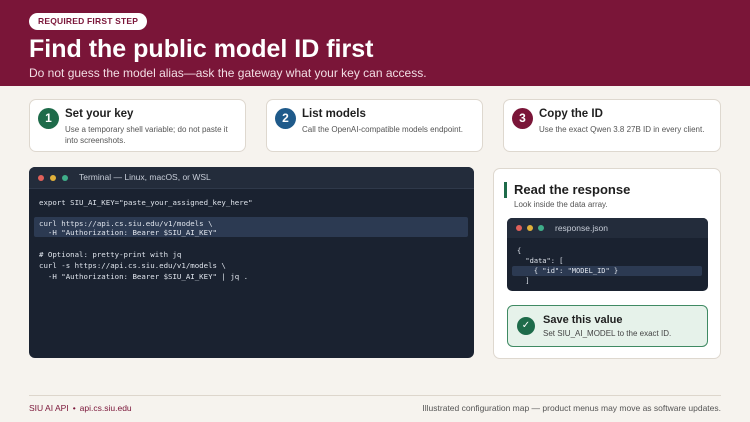  I want to click on json-title-bar: response.json, so click(607, 228).